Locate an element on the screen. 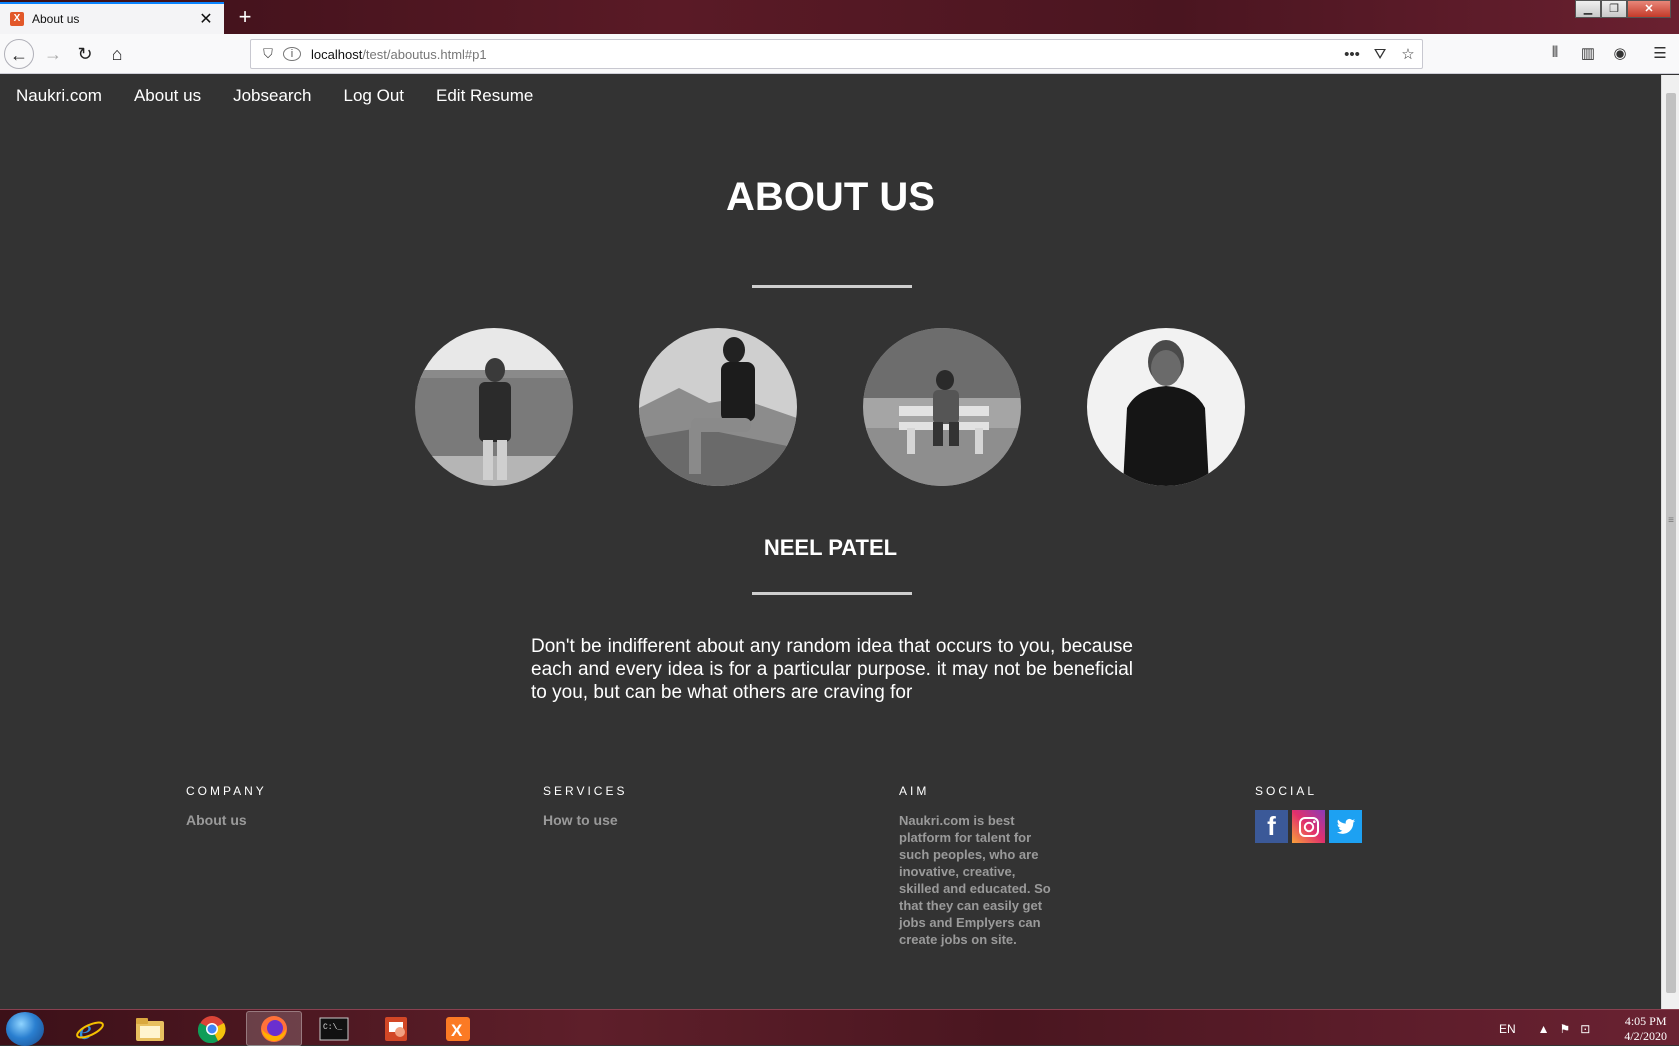  svg-text: C:\_ is located at coordinates (332, 1027).